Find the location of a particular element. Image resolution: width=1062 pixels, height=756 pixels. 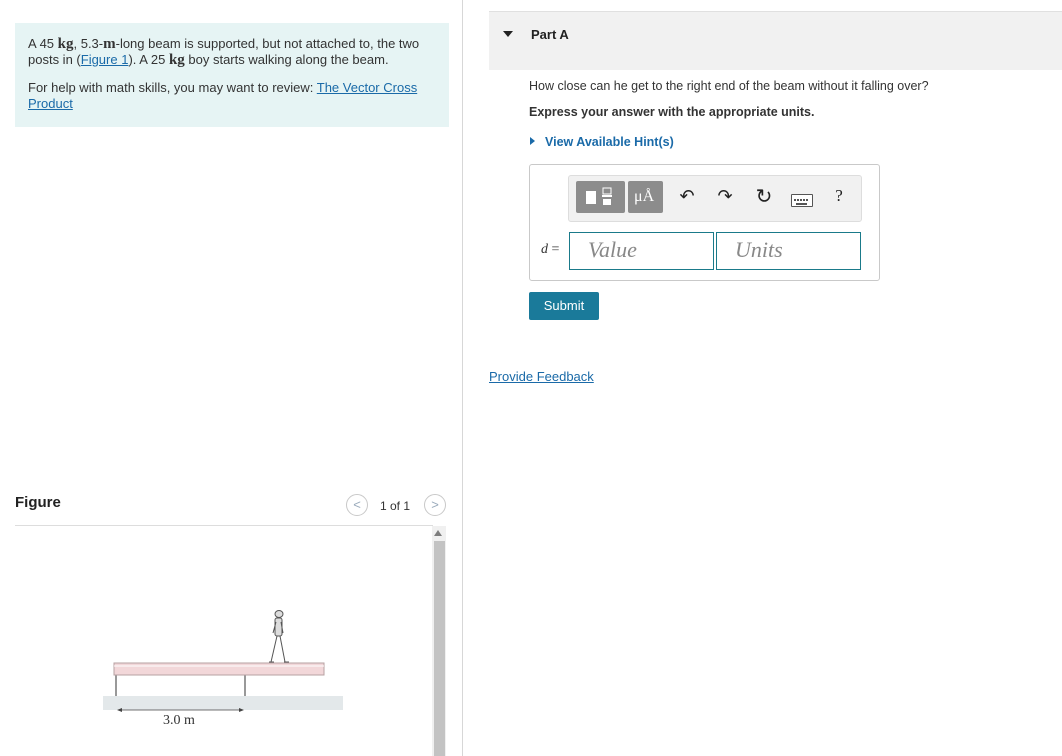

chevron-left-icon: < is located at coordinates (357, 504).